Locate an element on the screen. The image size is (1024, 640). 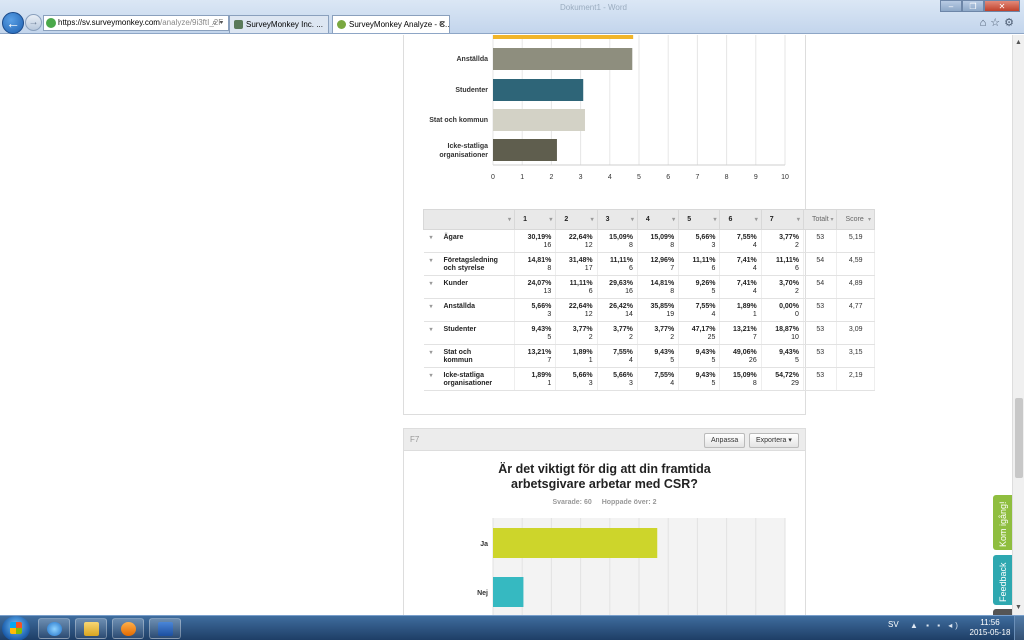
taskbar-ie is located at coordinates (54, 628).